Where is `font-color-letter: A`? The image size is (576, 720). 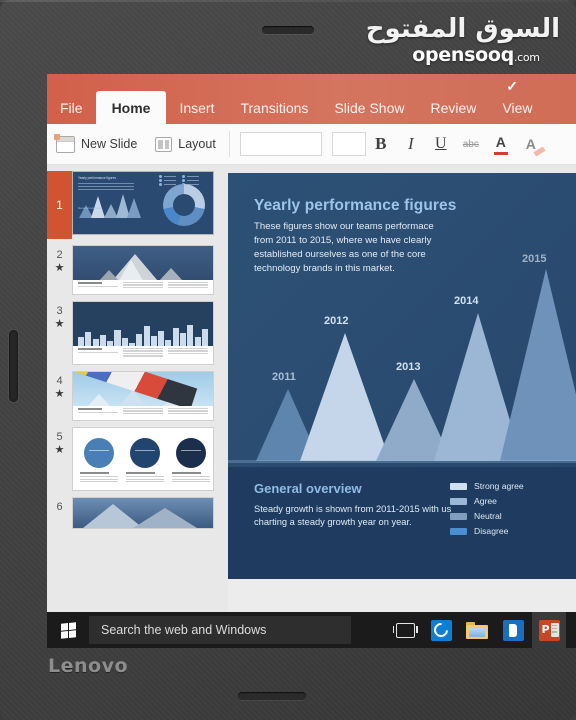
font-color-letter: A is located at coordinates (500, 141).